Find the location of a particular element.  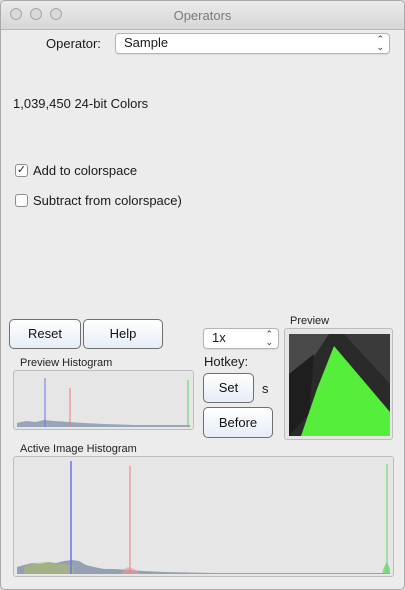

preview-box is located at coordinates (338, 384).